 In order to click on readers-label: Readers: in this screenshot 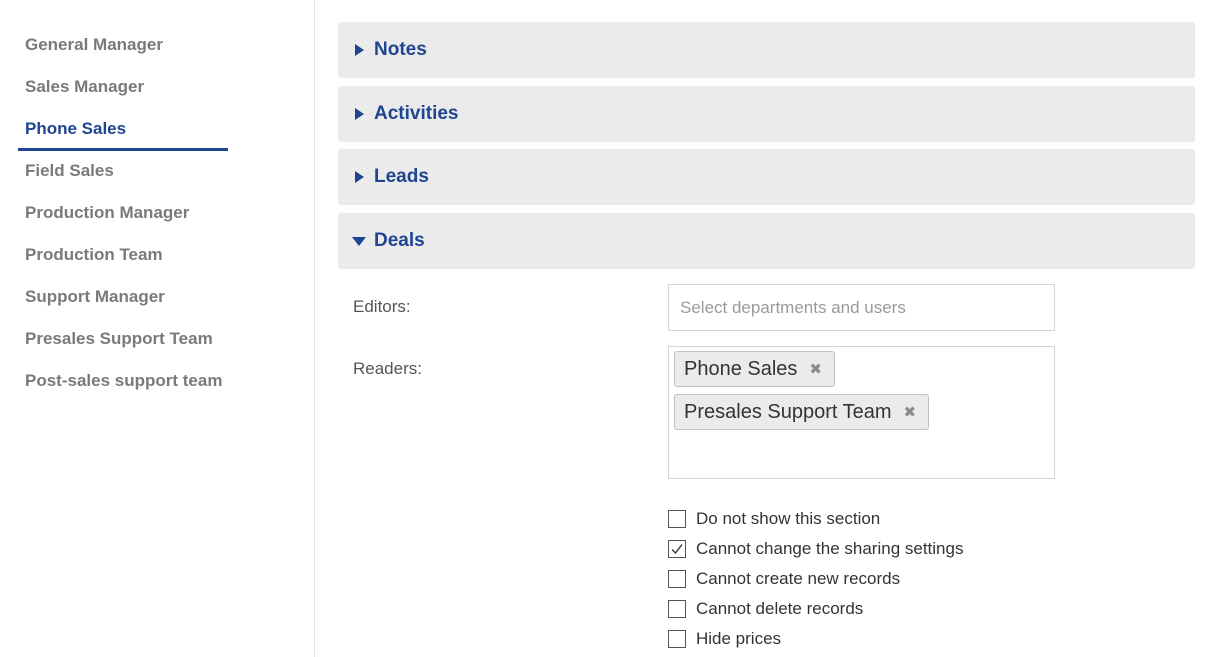, I will do `click(387, 368)`.